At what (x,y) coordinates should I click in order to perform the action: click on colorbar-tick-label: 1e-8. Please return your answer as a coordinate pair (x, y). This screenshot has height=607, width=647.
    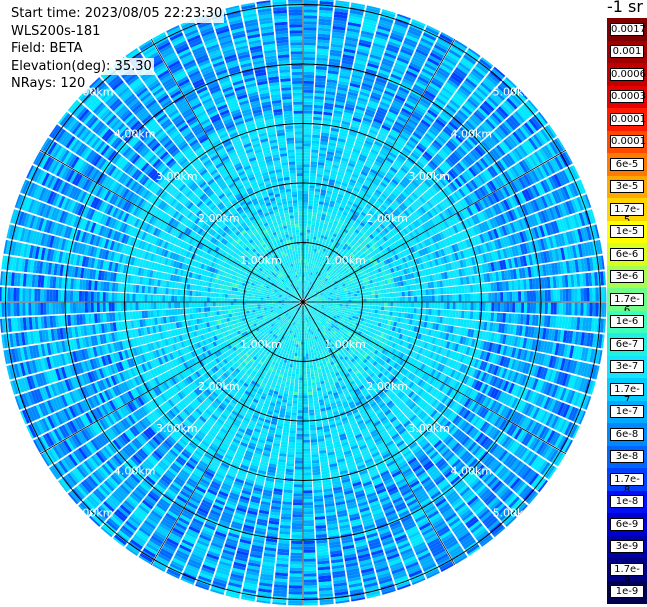
    Looking at the image, I should click on (627, 502).